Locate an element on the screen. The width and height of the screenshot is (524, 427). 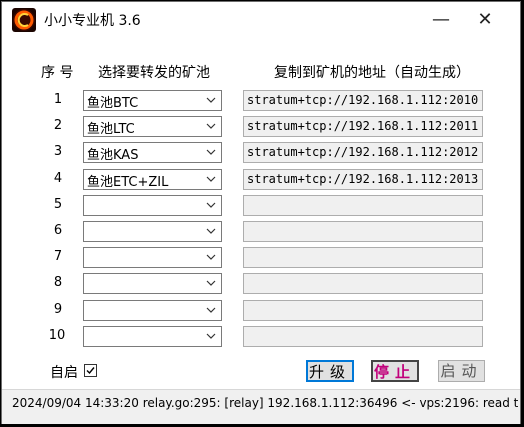
pool-select: 鱼池ETC+ZIL is located at coordinates (152, 179).